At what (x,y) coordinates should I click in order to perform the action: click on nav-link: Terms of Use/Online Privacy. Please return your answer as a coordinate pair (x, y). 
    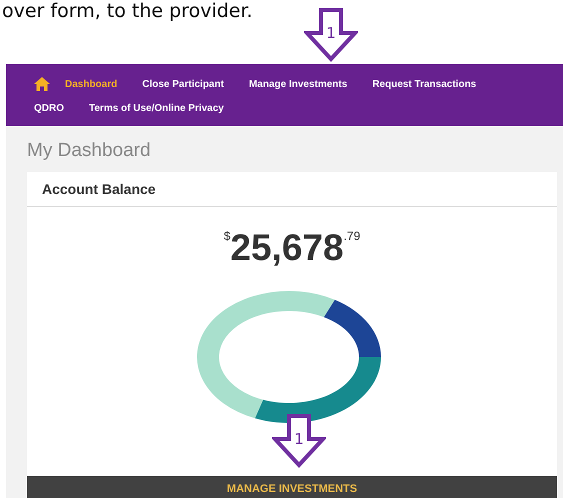
    Looking at the image, I should click on (156, 108).